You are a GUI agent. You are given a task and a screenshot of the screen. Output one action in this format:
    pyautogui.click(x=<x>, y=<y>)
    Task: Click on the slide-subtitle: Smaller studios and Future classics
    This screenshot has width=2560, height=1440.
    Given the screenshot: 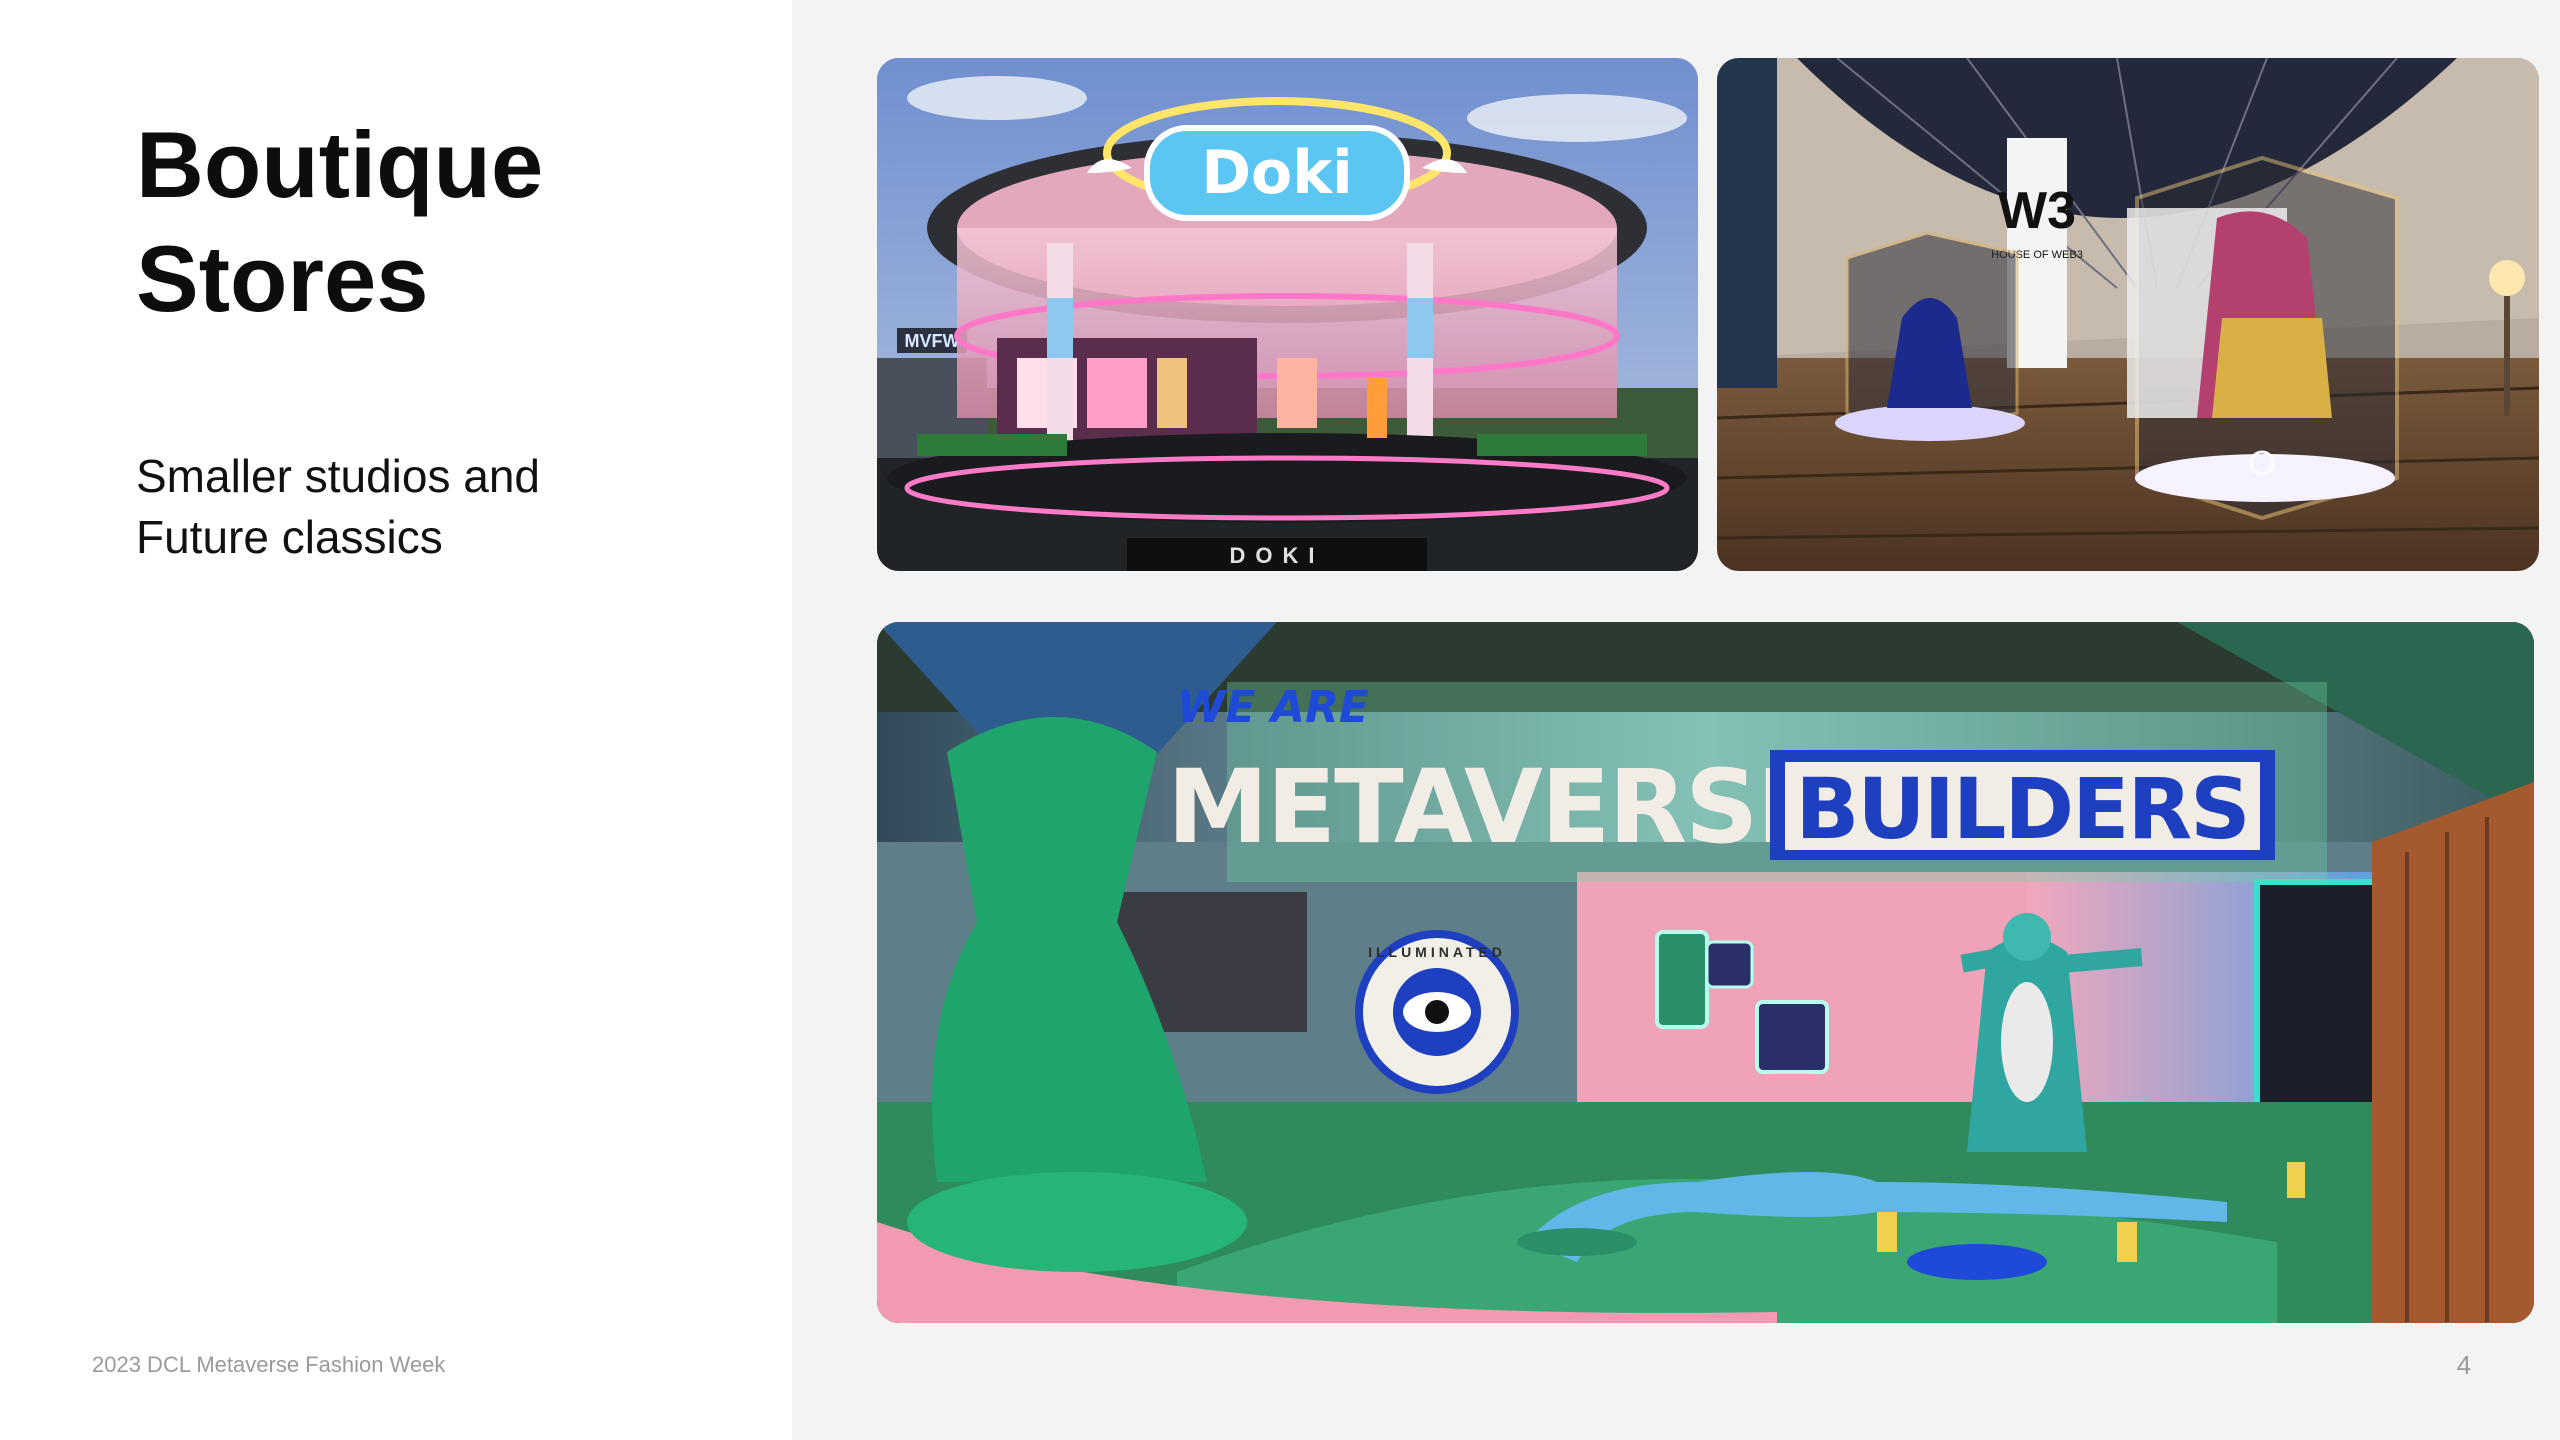 What is the action you would take?
    pyautogui.click(x=436, y=507)
    